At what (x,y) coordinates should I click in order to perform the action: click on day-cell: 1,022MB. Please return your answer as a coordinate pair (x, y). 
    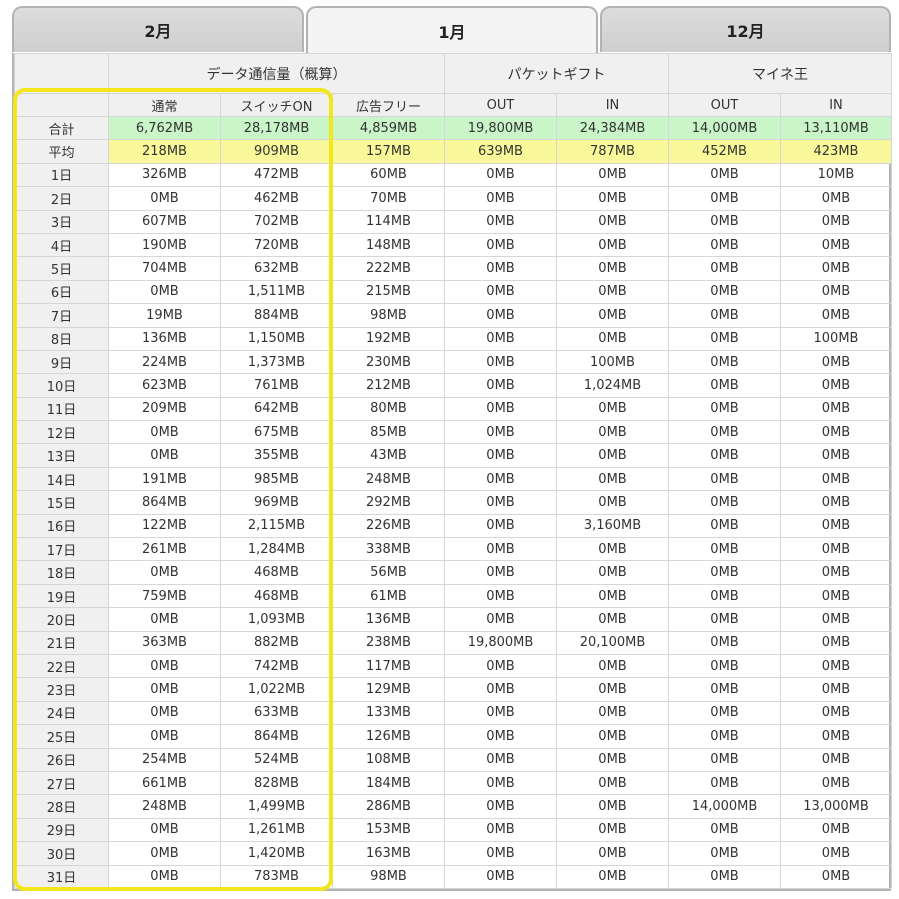
    Looking at the image, I should click on (276, 689).